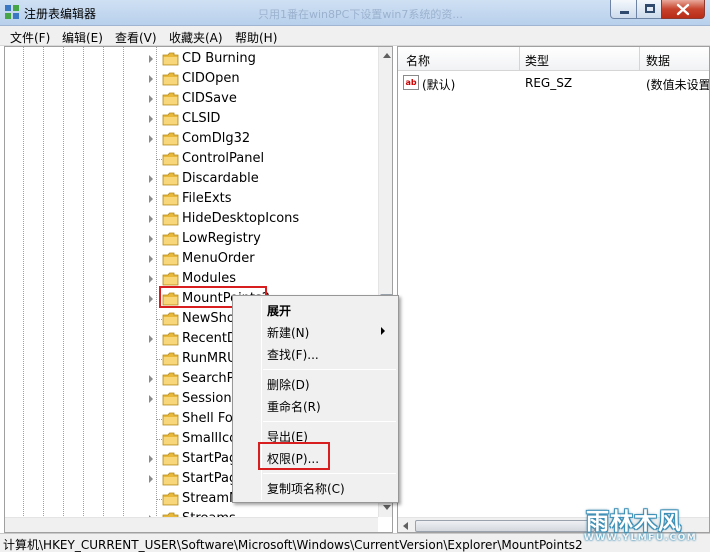 Image resolution: width=710 pixels, height=552 pixels. What do you see at coordinates (12, 12) in the screenshot?
I see `registry-editor-icon` at bounding box center [12, 12].